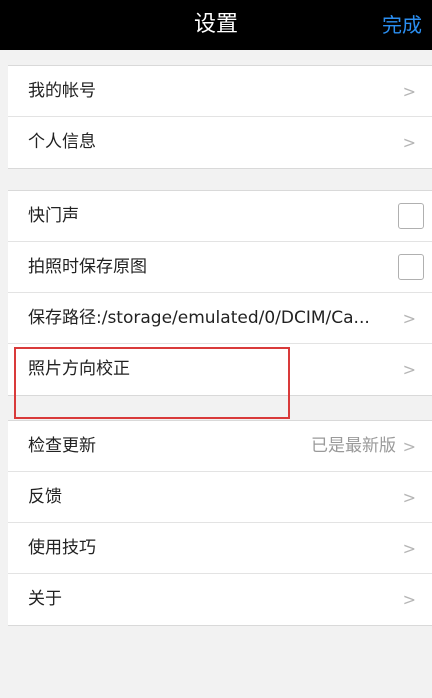 This screenshot has height=698, width=432. I want to click on done-button: 完成, so click(402, 25).